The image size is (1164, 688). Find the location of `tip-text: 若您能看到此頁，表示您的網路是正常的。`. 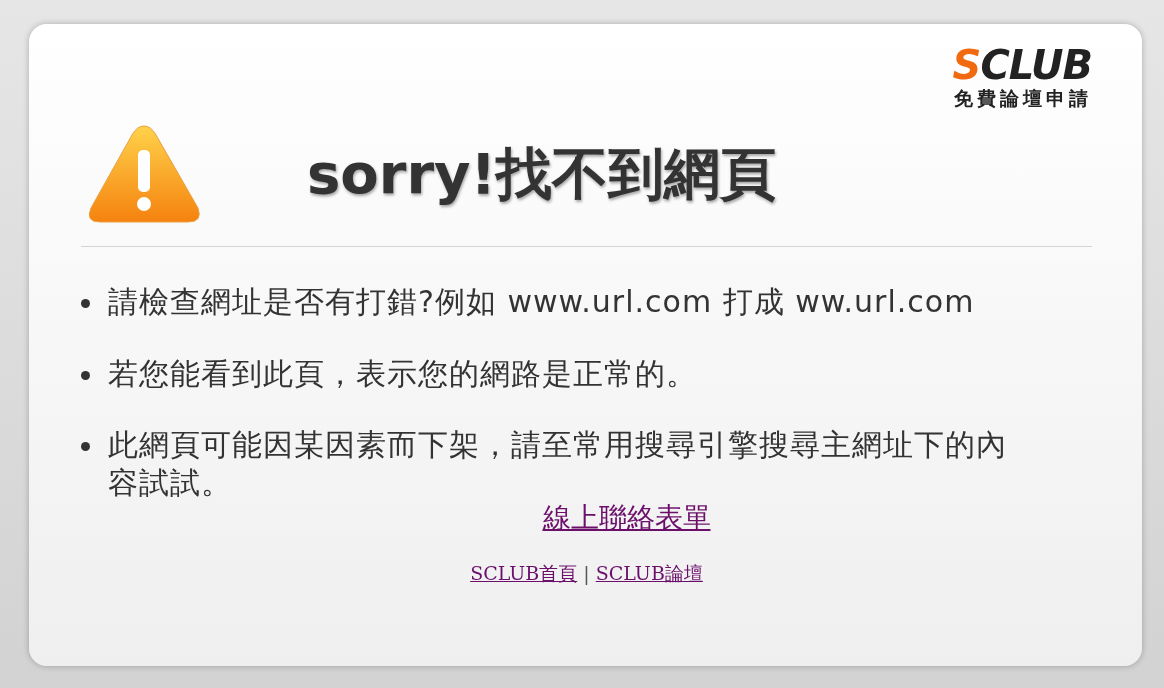

tip-text: 若您能看到此頁，表示您的網路是正常的。 is located at coordinates (402, 373).